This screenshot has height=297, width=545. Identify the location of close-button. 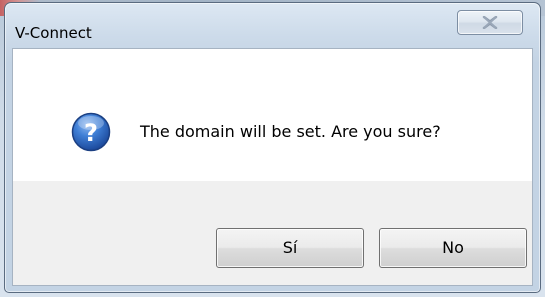
(490, 22).